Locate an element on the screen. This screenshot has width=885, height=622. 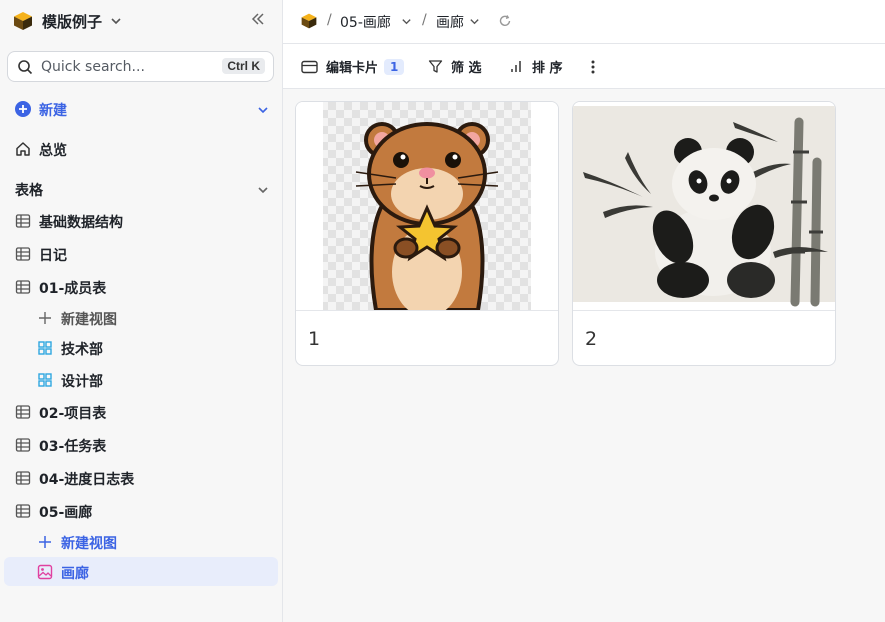
sidebar-item-table: 基础数据结构 is located at coordinates (141, 221).